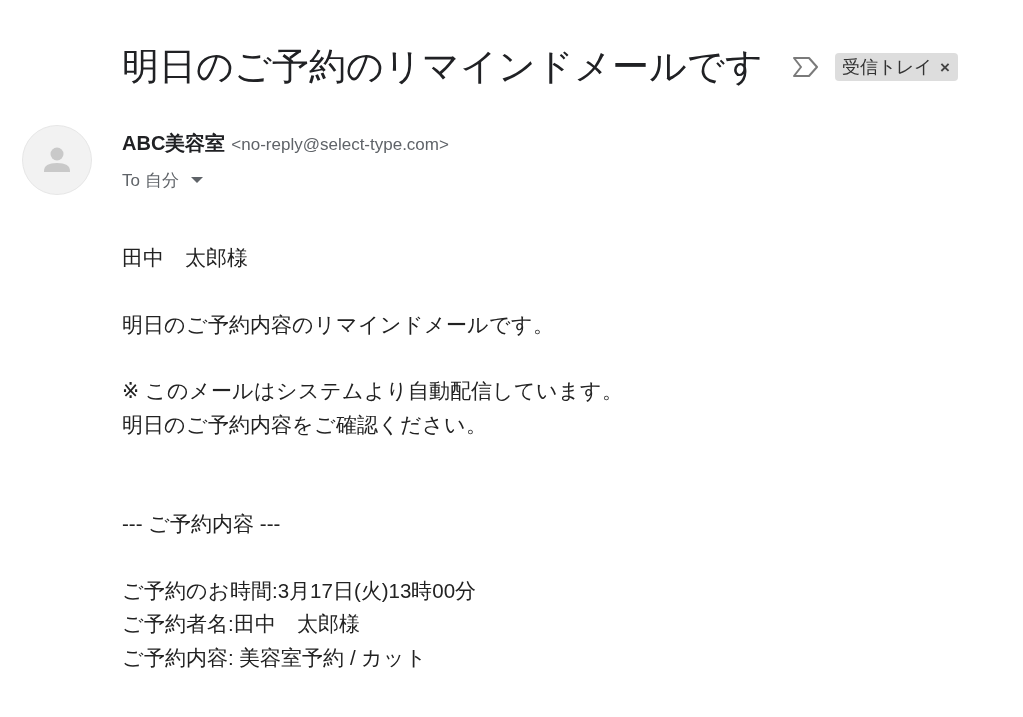 The width and height of the screenshot is (1023, 717). I want to click on email-subject: 明日のご予約のリマインドメールです, so click(442, 67).